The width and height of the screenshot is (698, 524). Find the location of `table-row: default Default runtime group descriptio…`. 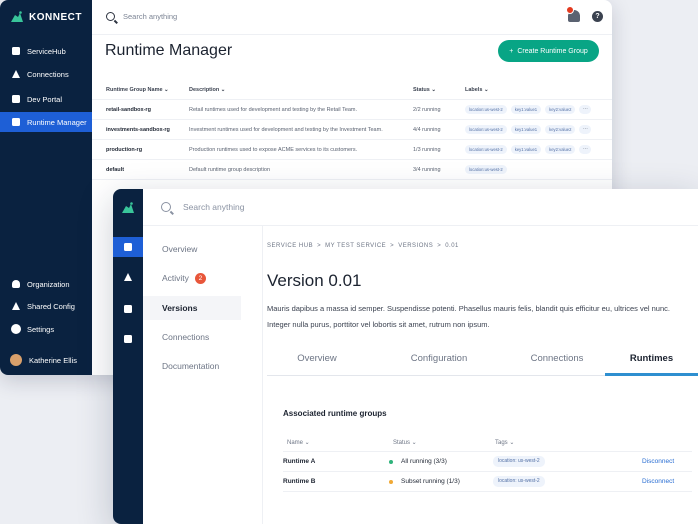

table-row: default Default runtime group descriptio… is located at coordinates (352, 170).